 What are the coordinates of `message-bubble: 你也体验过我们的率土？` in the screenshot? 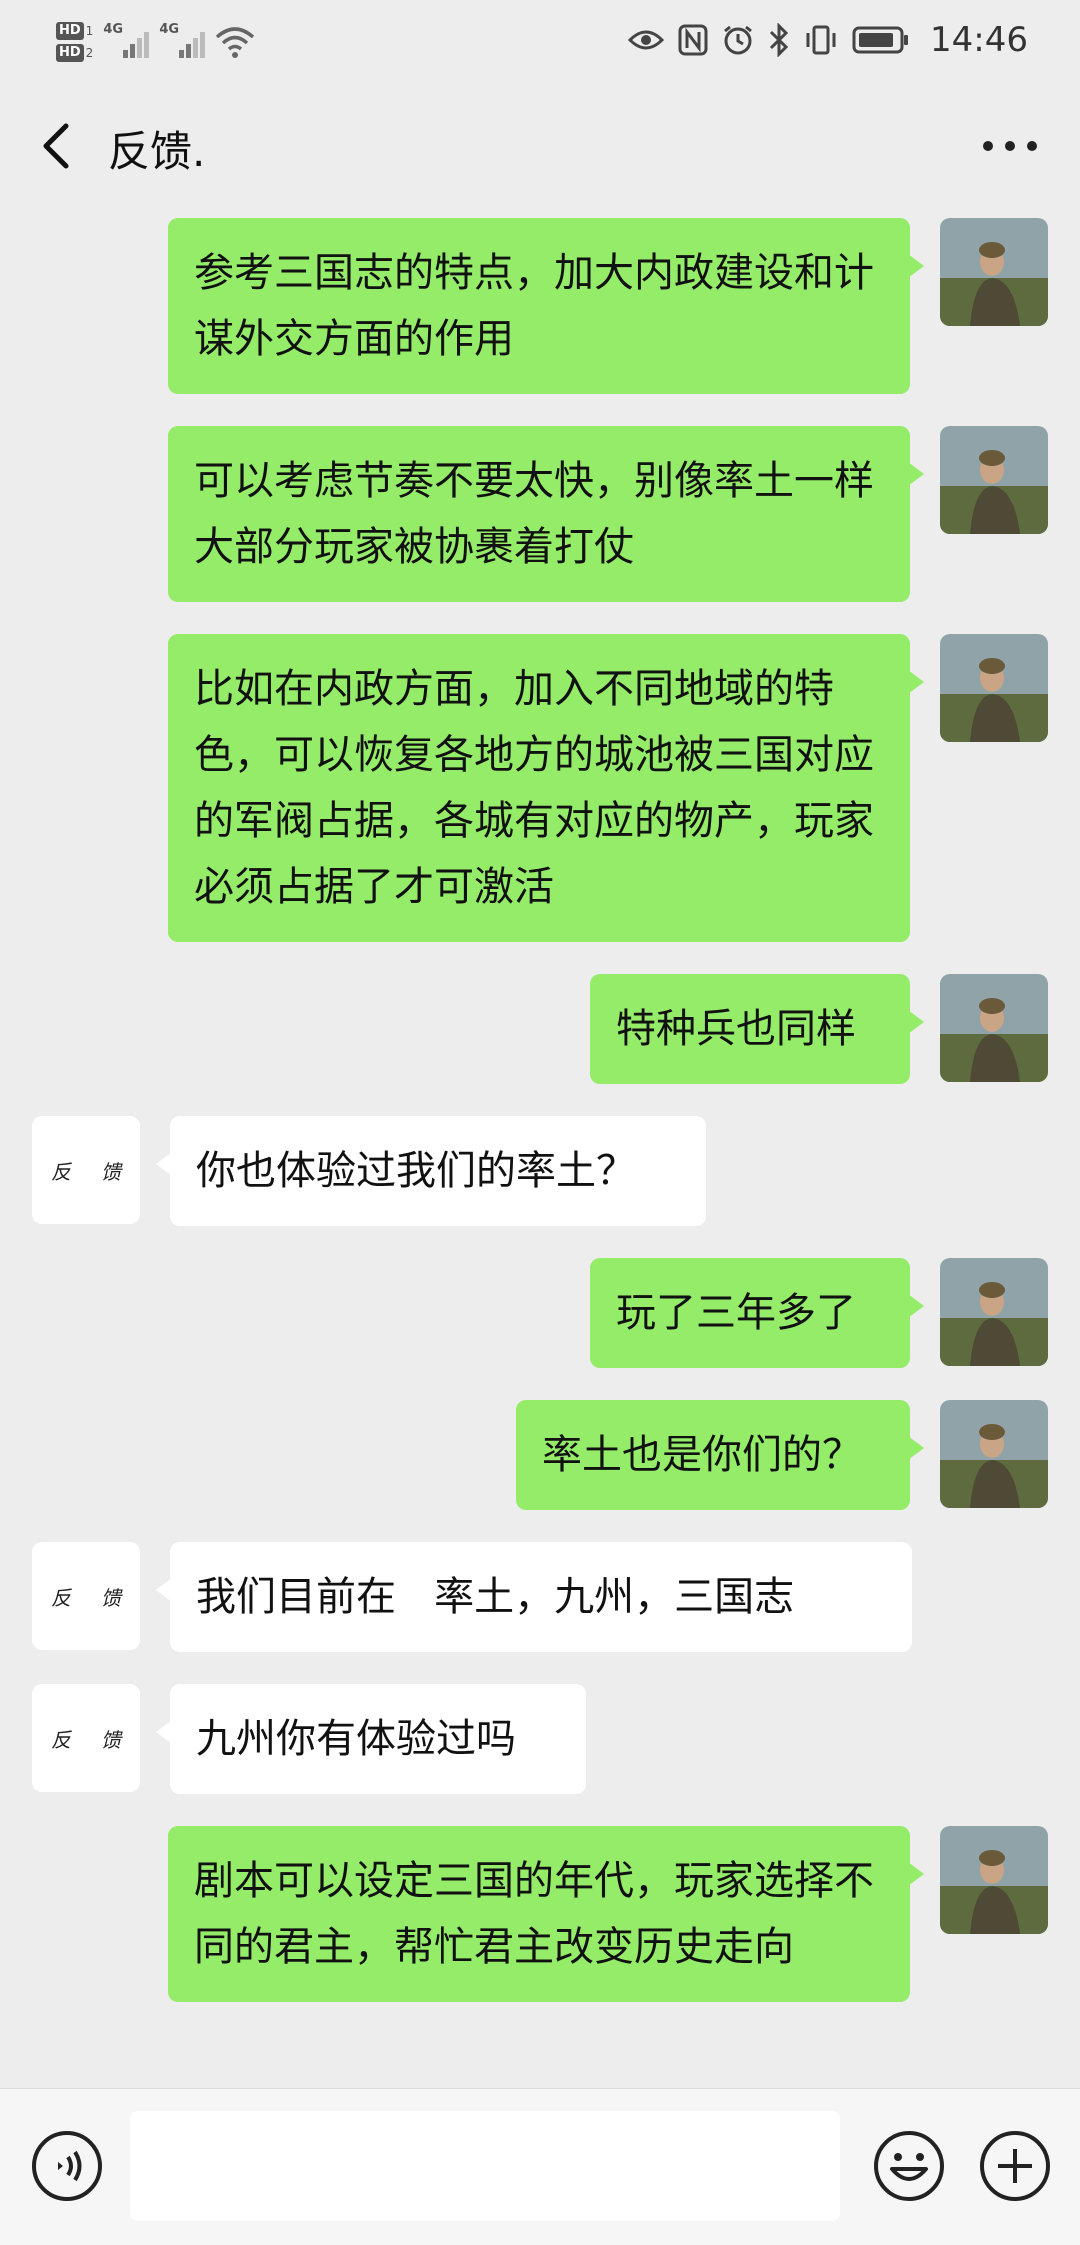 It's located at (431, 1171).